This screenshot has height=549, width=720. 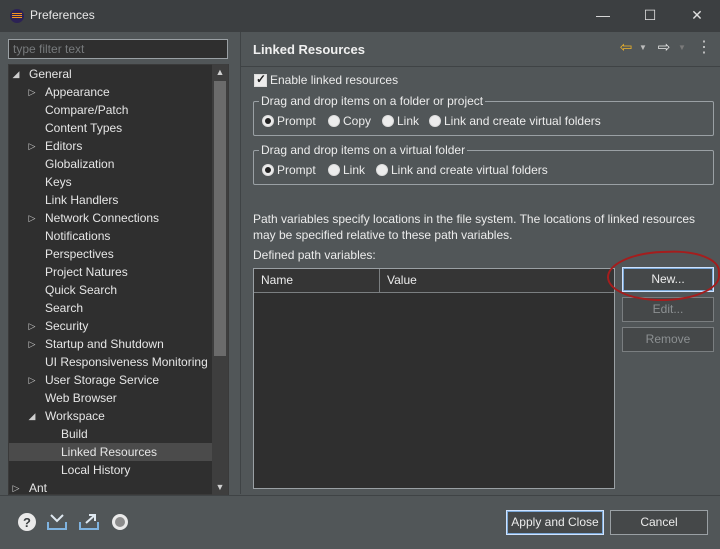 What do you see at coordinates (268, 121) in the screenshot?
I see `folder-prompt-radio` at bounding box center [268, 121].